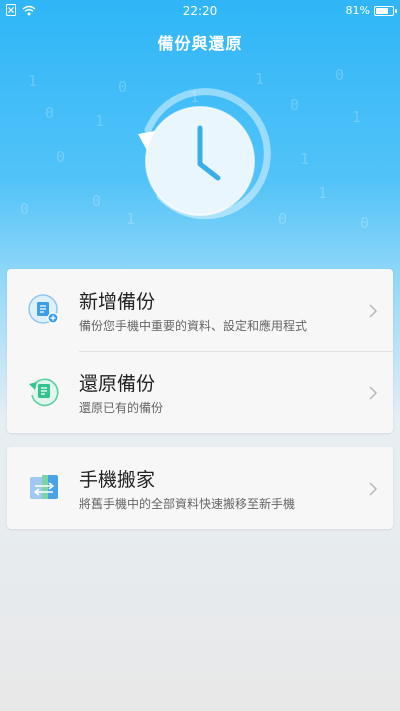 This screenshot has width=400, height=711. Describe the element at coordinates (44, 310) in the screenshot. I see `add-backup-icon` at that location.